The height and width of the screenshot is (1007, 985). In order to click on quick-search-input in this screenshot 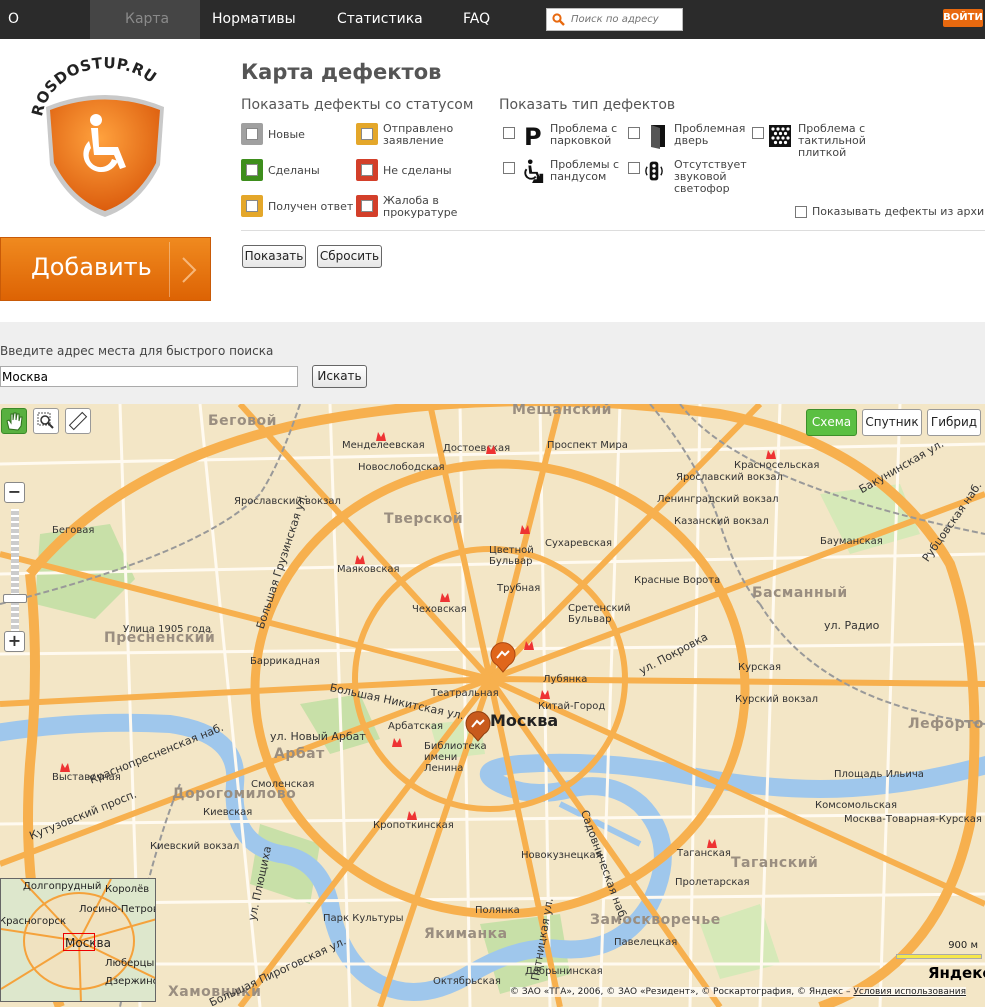, I will do `click(149, 376)`.